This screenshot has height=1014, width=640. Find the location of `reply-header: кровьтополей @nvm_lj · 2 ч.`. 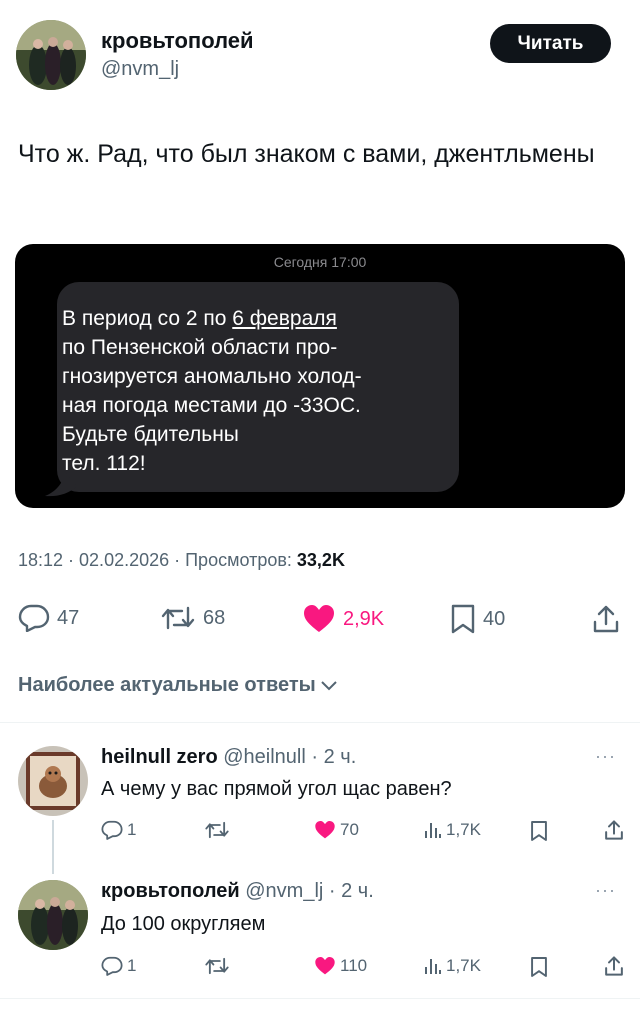

reply-header: кровьтополей @nvm_lj · 2 ч. is located at coordinates (237, 891).